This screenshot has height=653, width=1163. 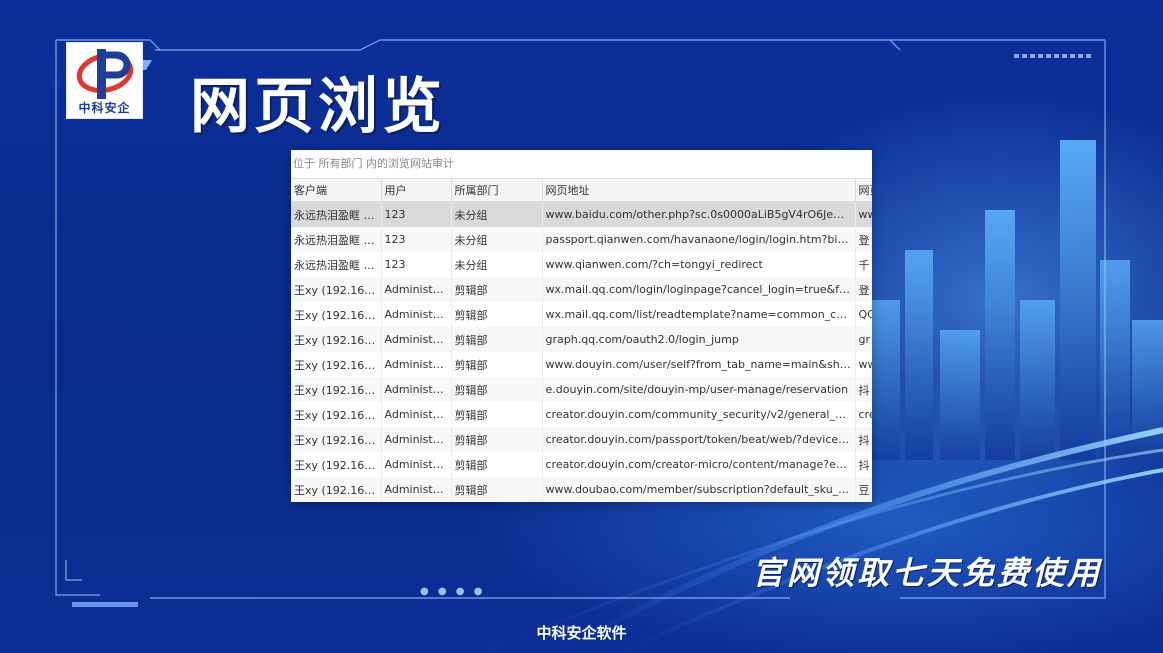 What do you see at coordinates (863, 414) in the screenshot?
I see `cell-title: cre` at bounding box center [863, 414].